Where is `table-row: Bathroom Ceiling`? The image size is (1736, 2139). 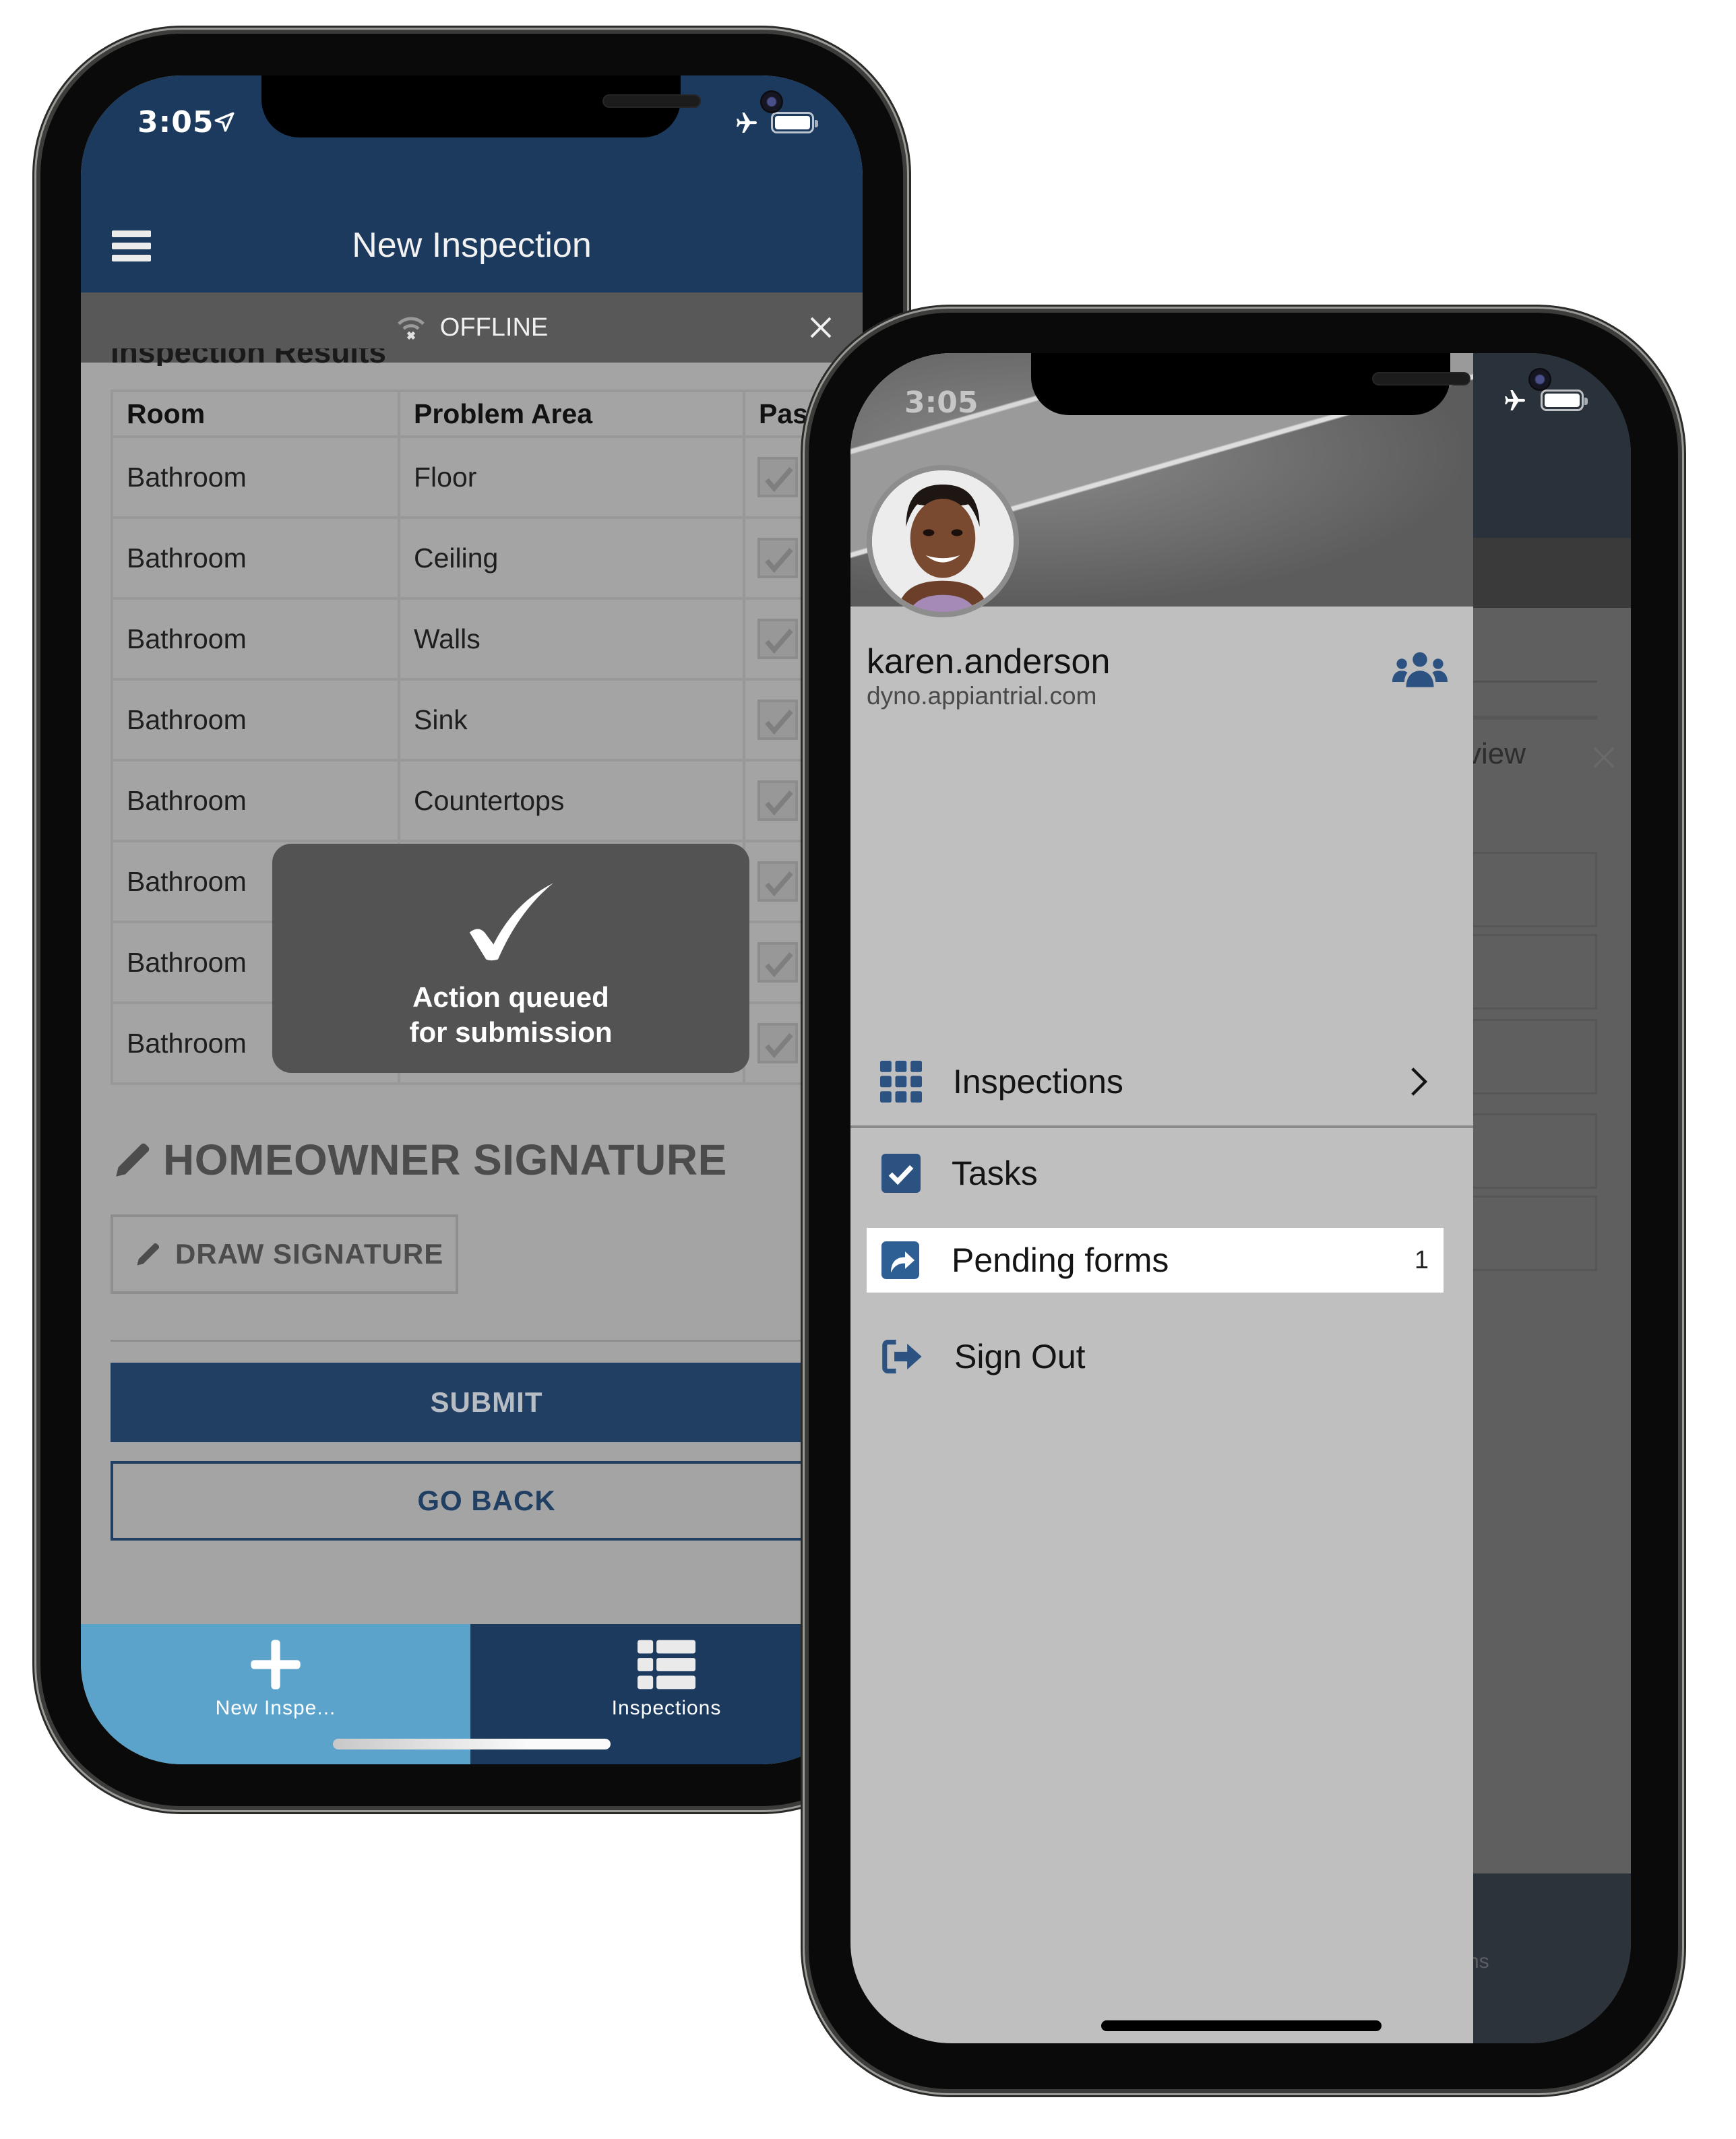
table-row: Bathroom Ceiling is located at coordinates (487, 558).